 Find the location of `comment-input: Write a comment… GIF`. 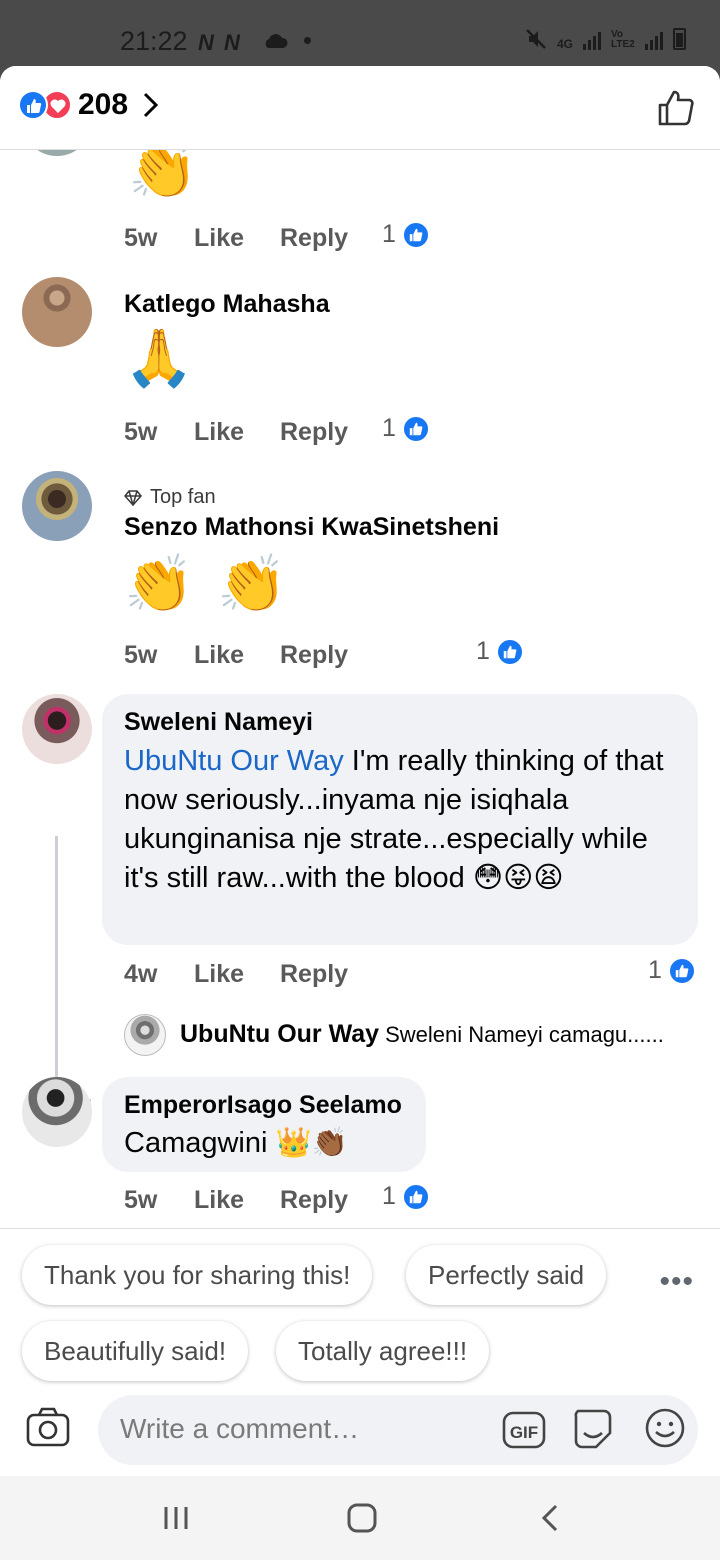

comment-input: Write a comment… GIF is located at coordinates (398, 1430).